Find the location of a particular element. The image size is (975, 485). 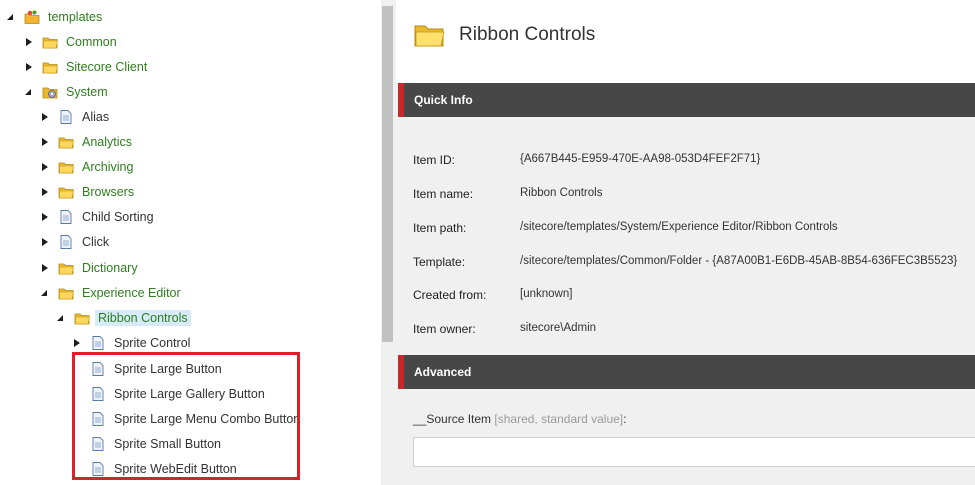

field-value-item-owner: sitecore\Admin is located at coordinates (558, 328).